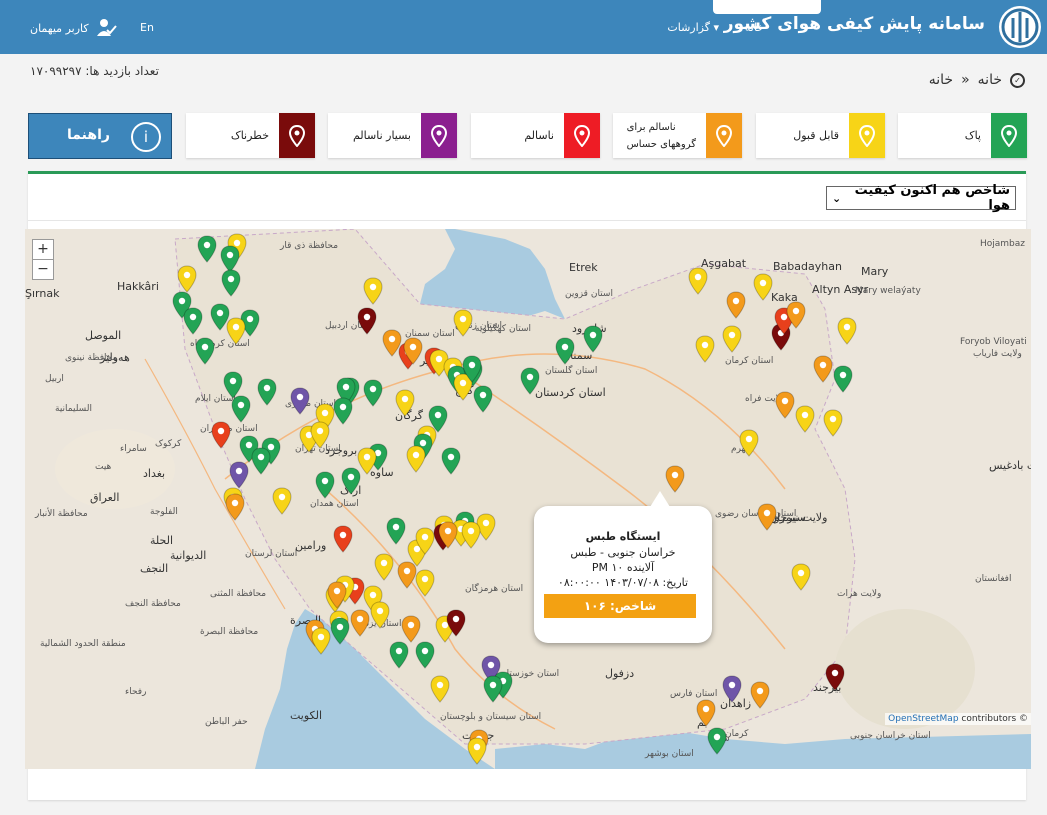 The width and height of the screenshot is (1047, 815). What do you see at coordinates (693, 27) in the screenshot?
I see `nav-reports: گزارشات ▾` at bounding box center [693, 27].